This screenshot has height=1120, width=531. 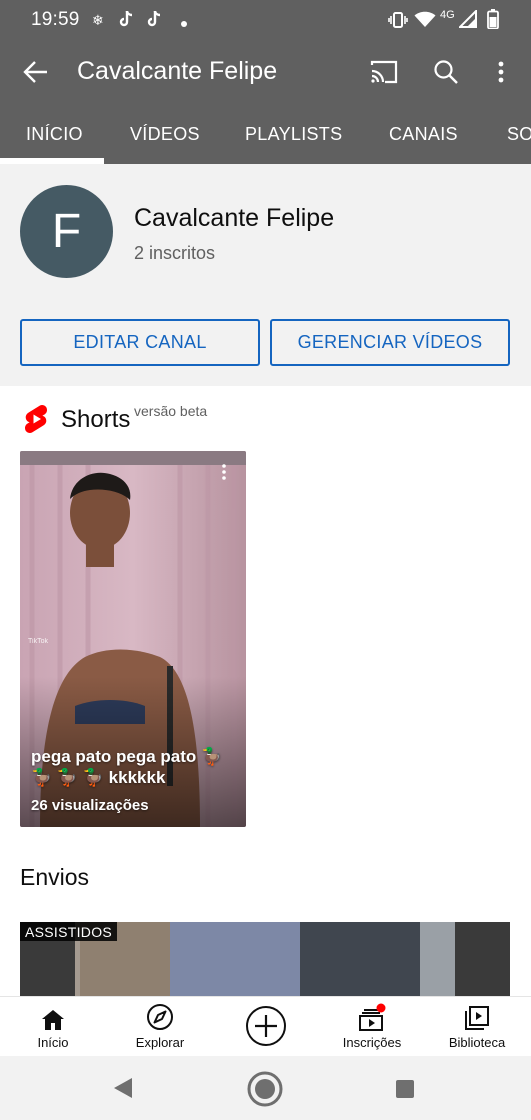 What do you see at coordinates (519, 134) in the screenshot?
I see `tab-sobre: SO` at bounding box center [519, 134].